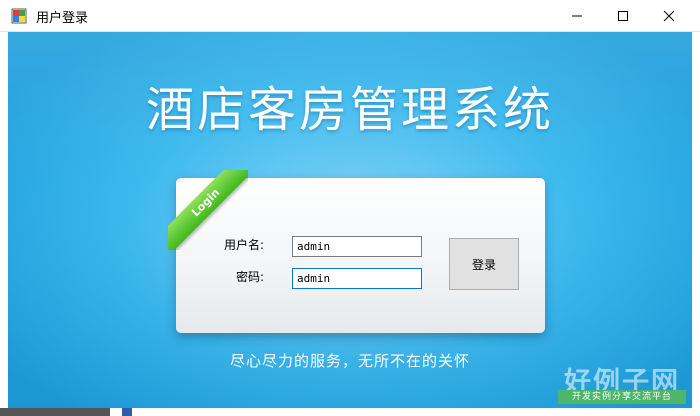 The width and height of the screenshot is (700, 416). Describe the element at coordinates (622, 383) in the screenshot. I see `watermark-logo: 好例子网 开发实例分享交流平台` at that location.